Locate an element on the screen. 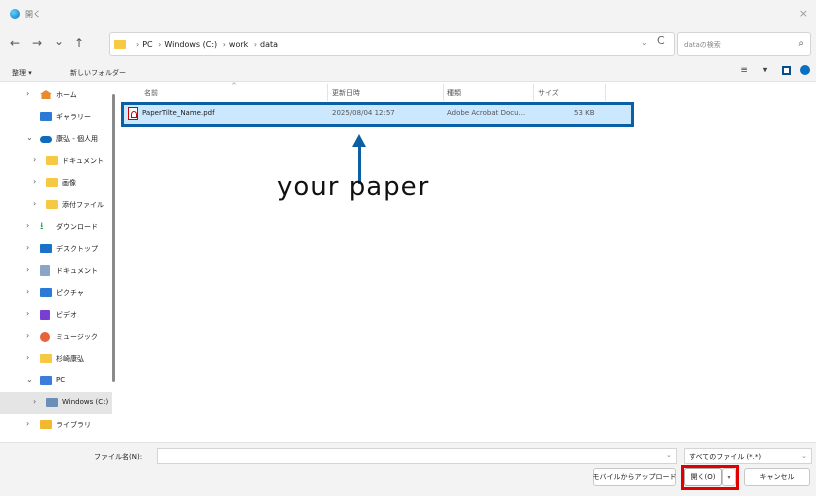 The image size is (816, 496). edge-app-icon is located at coordinates (15, 14).